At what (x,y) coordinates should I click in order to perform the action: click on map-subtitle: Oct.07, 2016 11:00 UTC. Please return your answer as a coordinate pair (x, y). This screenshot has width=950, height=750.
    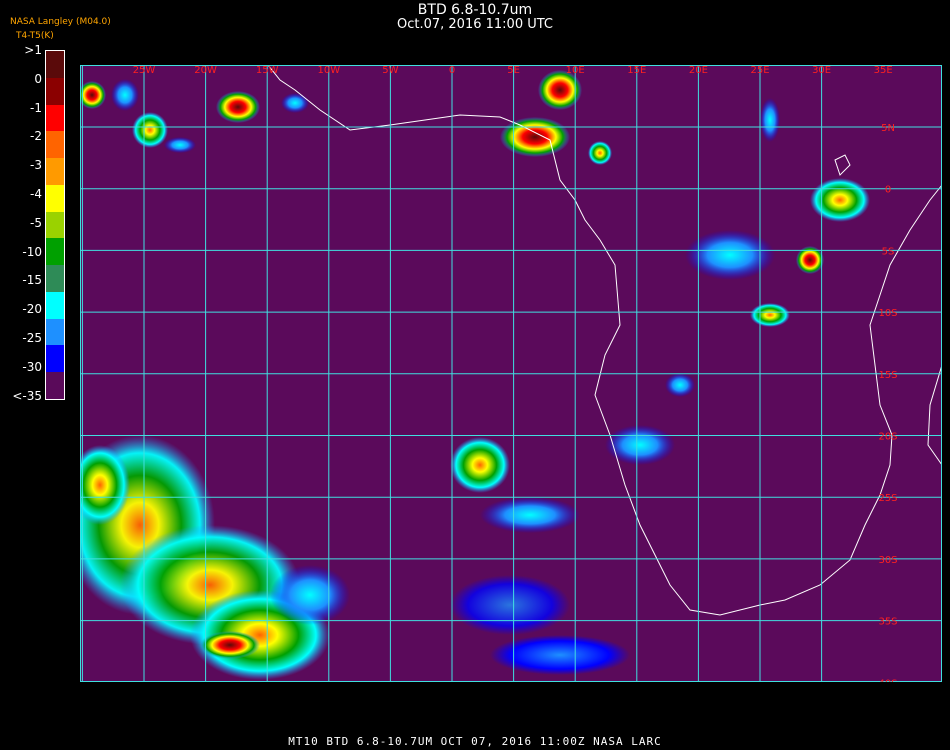
    Looking at the image, I should click on (475, 24).